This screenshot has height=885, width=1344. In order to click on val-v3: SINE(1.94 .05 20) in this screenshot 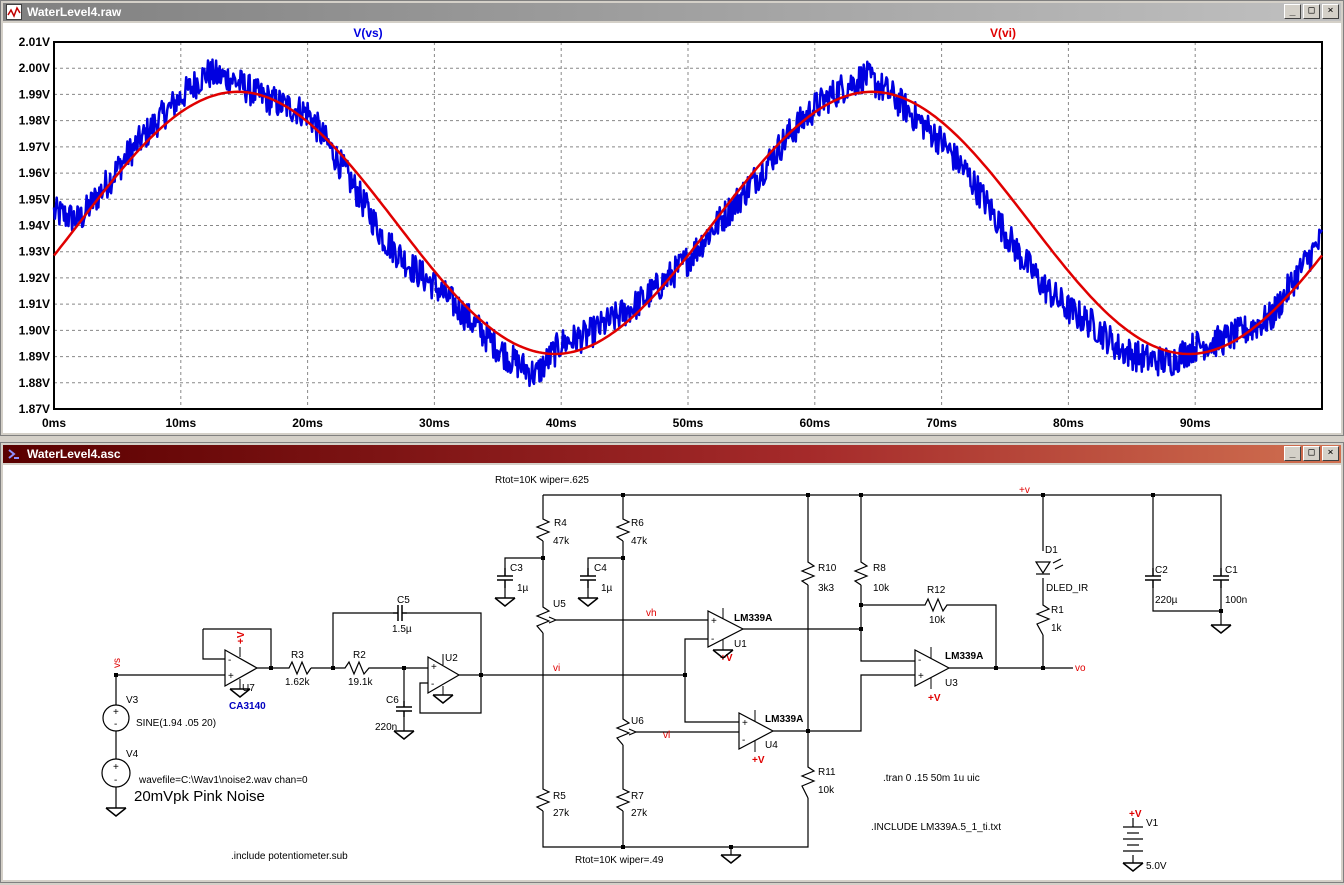, I will do `click(176, 723)`.